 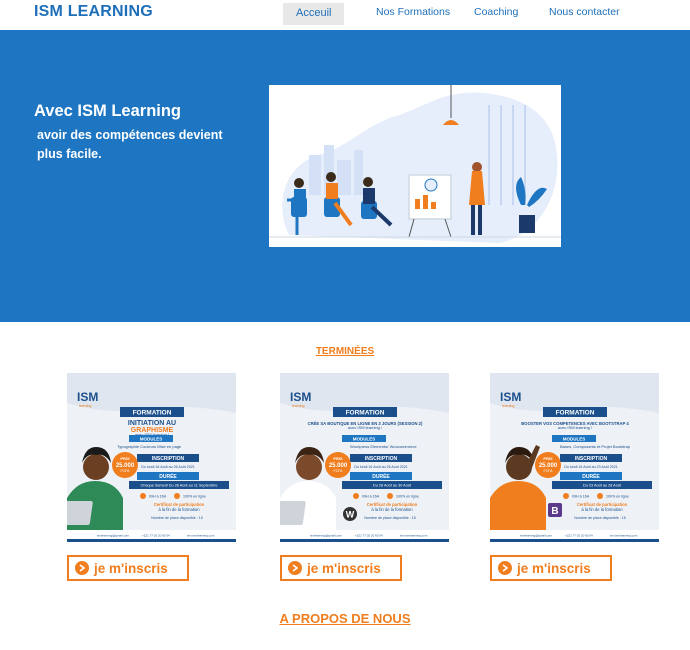 I want to click on section-title-terminees: TERMINÉES, so click(x=345, y=351).